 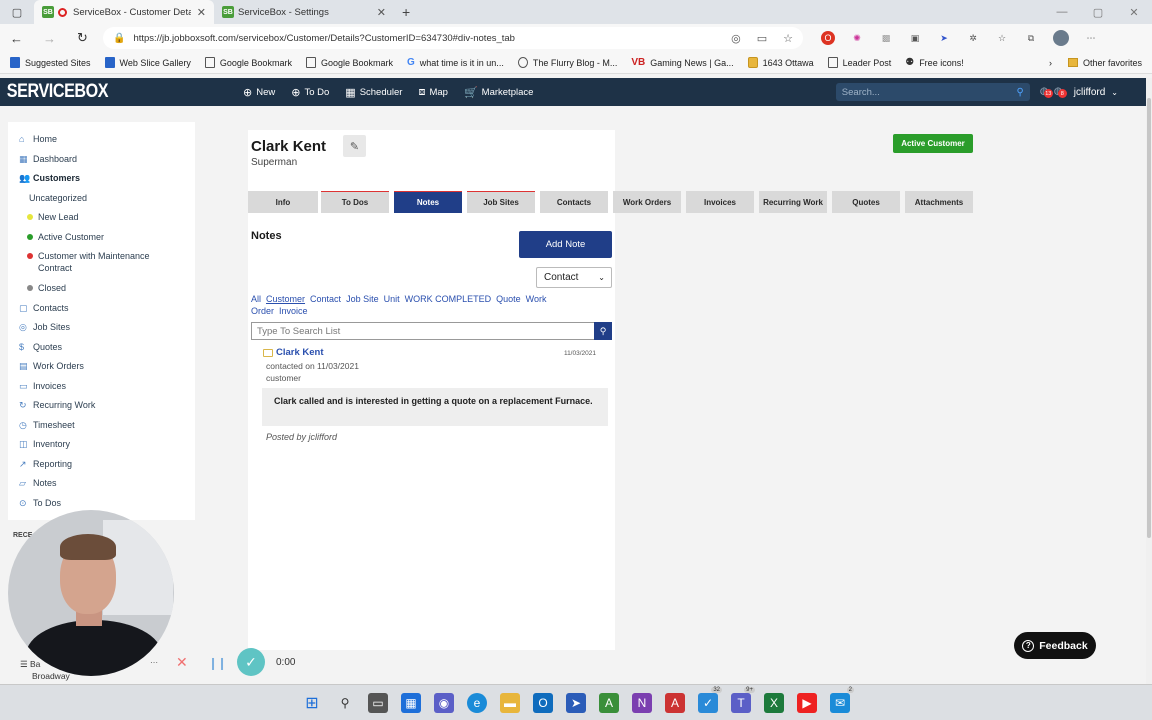 What do you see at coordinates (251, 662) in the screenshot?
I see `finish-recording-icon: ✓` at bounding box center [251, 662].